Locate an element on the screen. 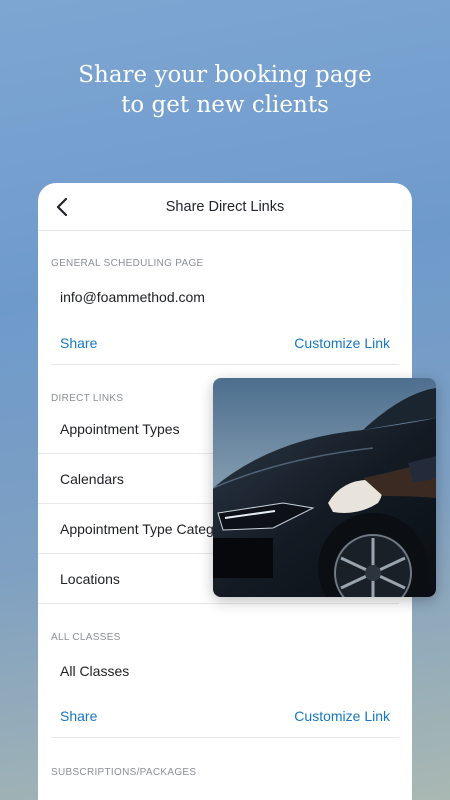  chevron-left-icon is located at coordinates (62, 207).